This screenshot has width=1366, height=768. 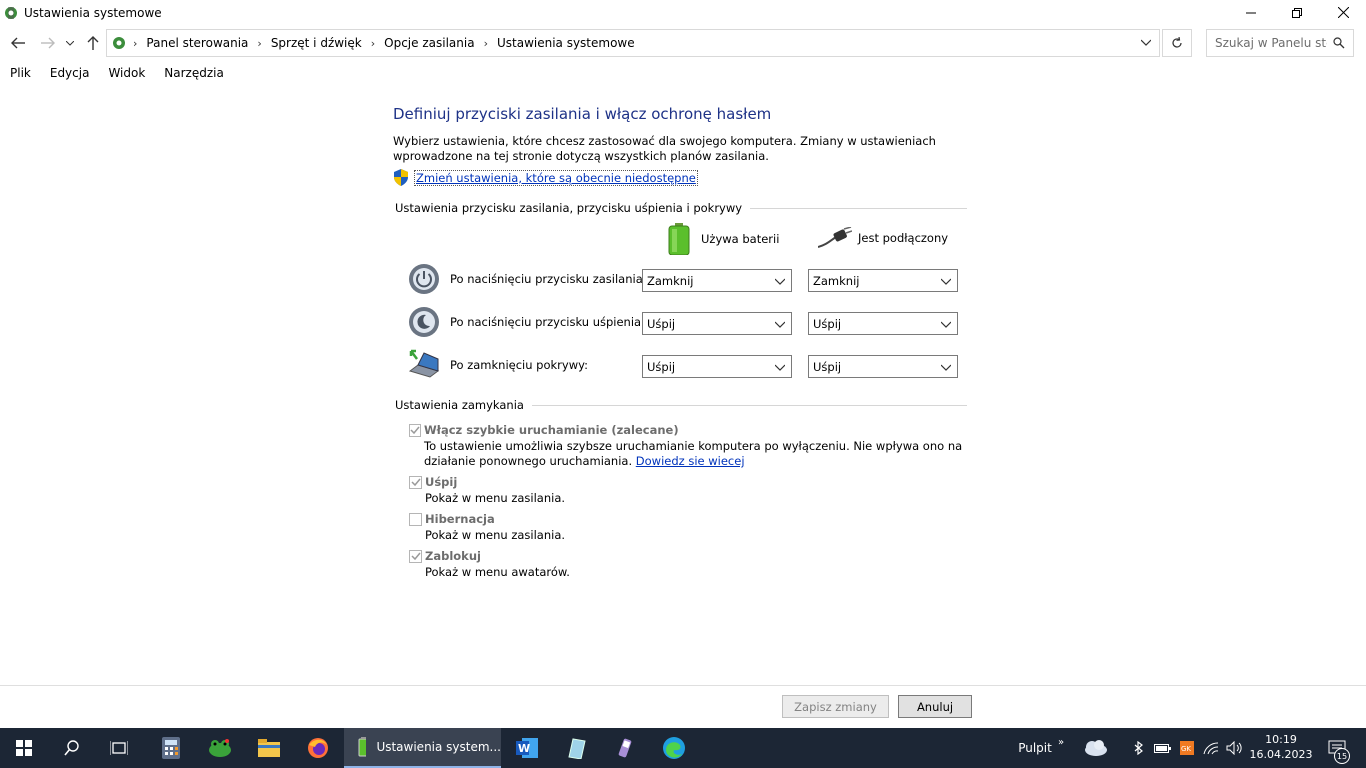 What do you see at coordinates (679, 239) in the screenshot?
I see `battery-icon` at bounding box center [679, 239].